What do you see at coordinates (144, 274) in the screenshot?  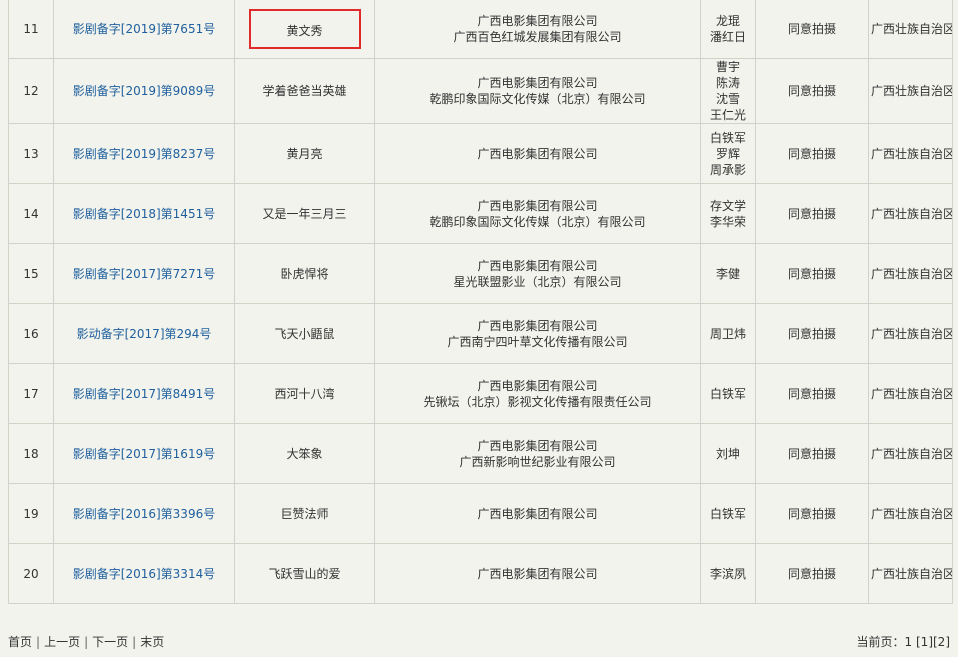 I see `record-number-link: 影剧备字[2017]第7271号` at bounding box center [144, 274].